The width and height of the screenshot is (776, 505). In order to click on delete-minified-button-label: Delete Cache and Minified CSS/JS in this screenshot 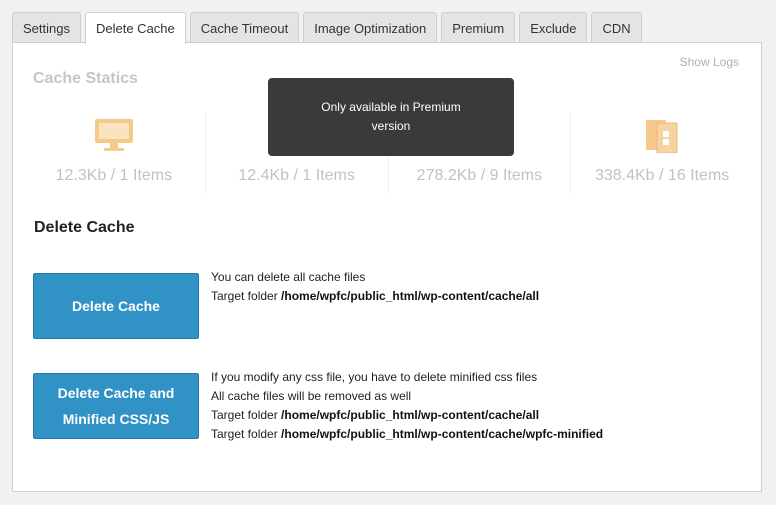, I will do `click(116, 406)`.